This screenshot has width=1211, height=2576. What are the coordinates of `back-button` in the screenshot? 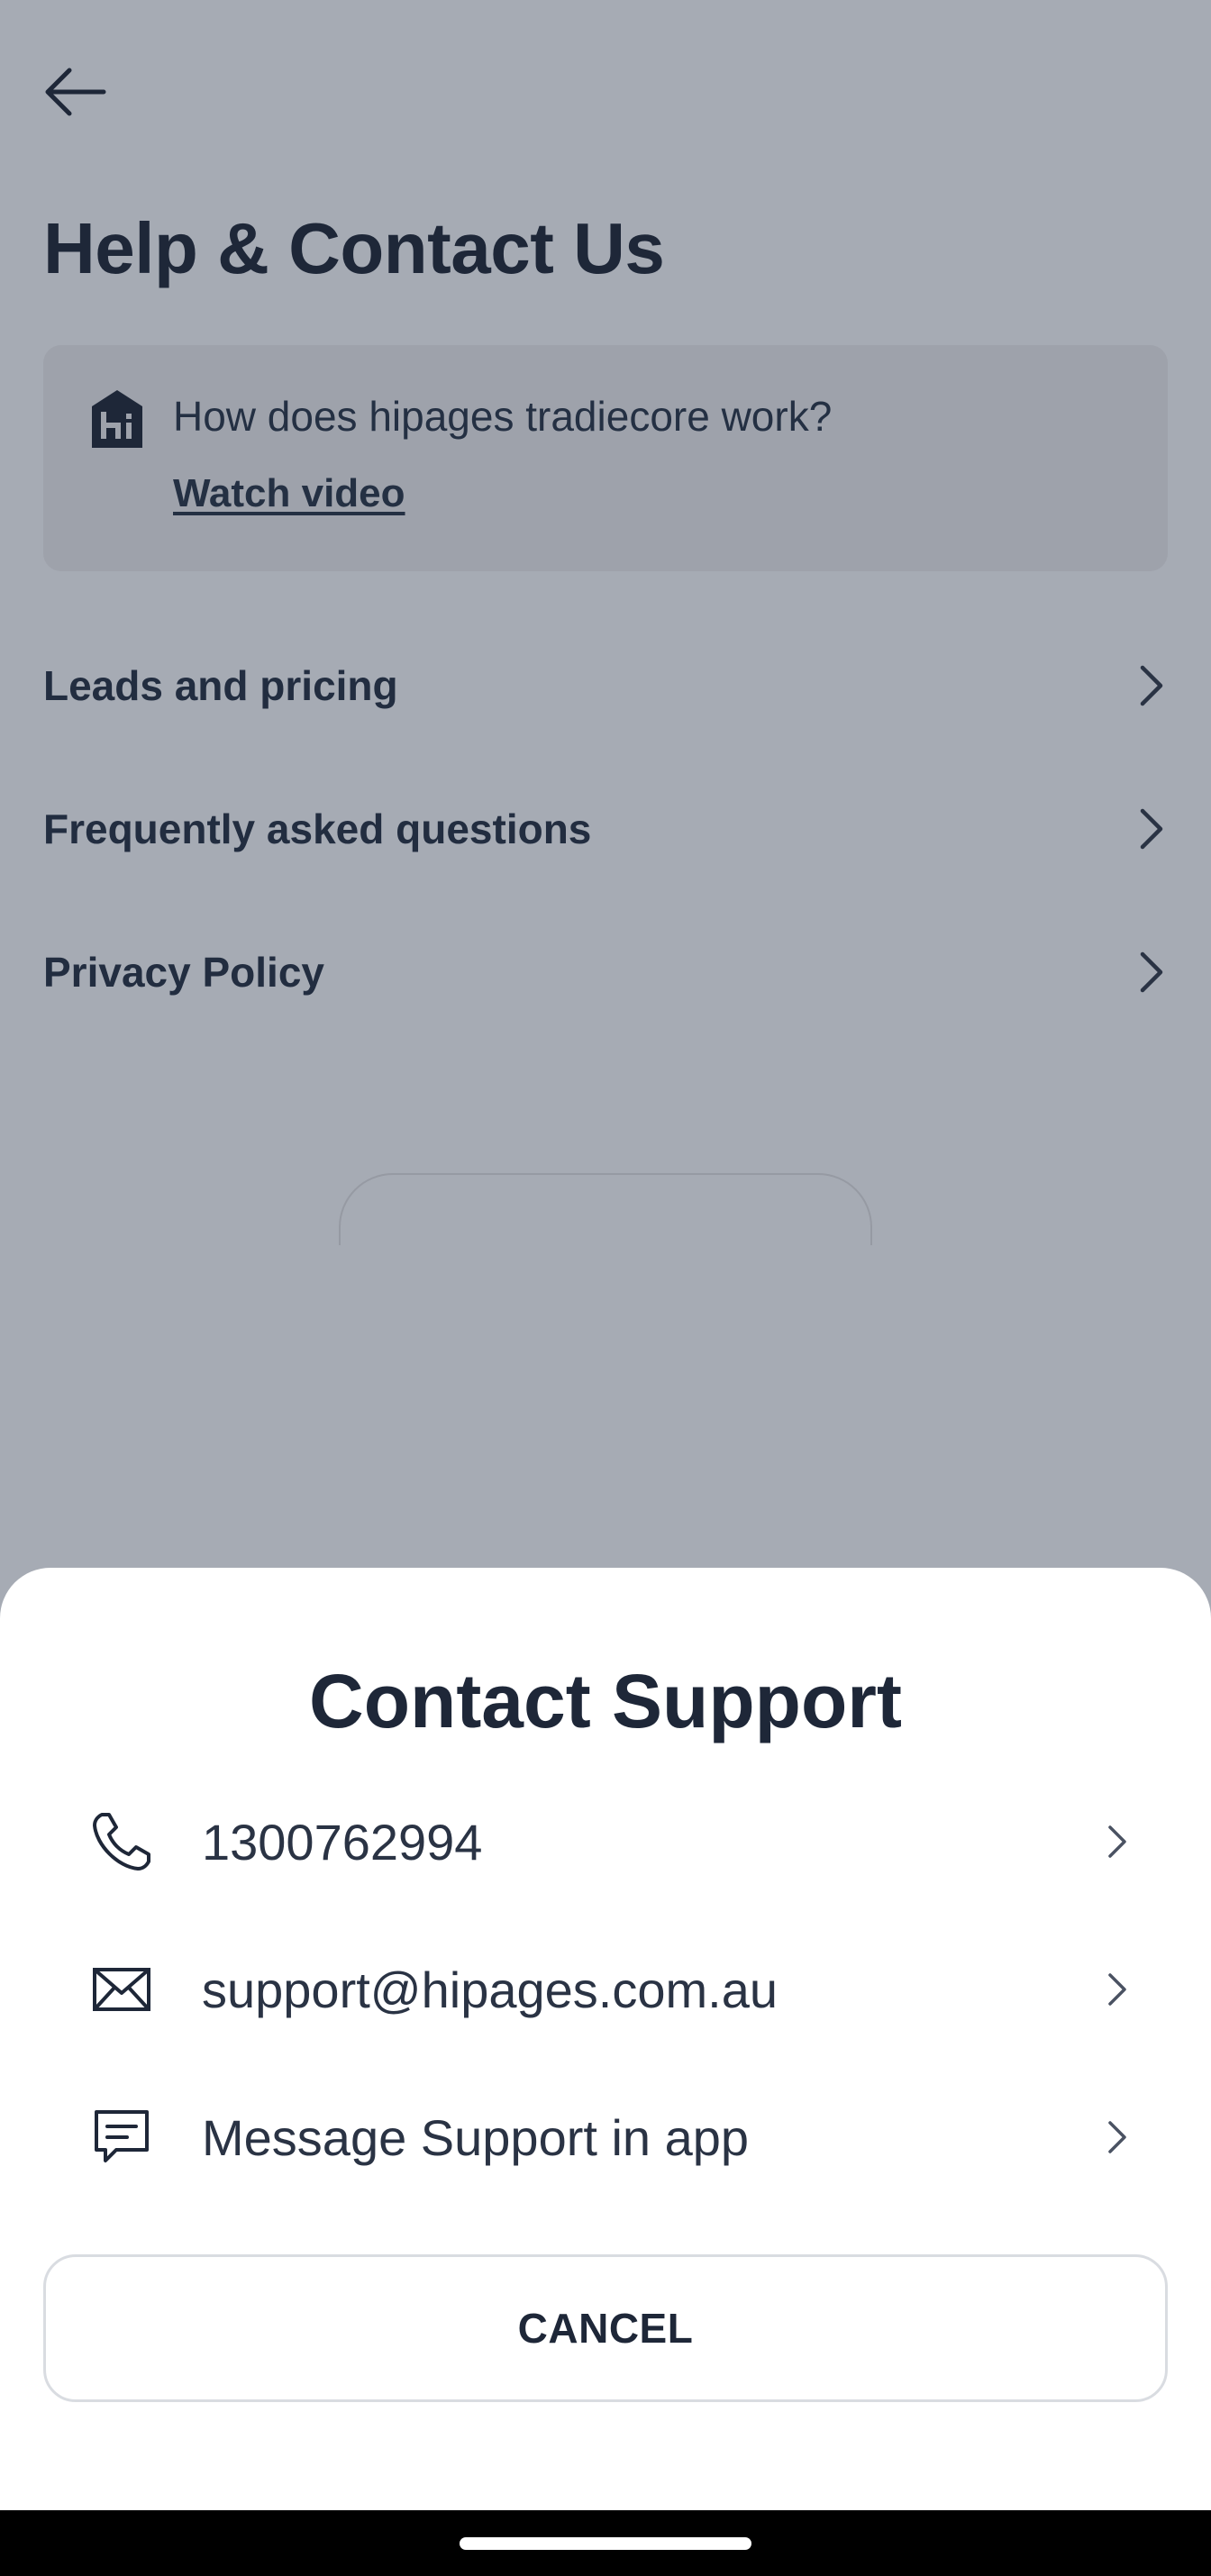 It's located at (75, 92).